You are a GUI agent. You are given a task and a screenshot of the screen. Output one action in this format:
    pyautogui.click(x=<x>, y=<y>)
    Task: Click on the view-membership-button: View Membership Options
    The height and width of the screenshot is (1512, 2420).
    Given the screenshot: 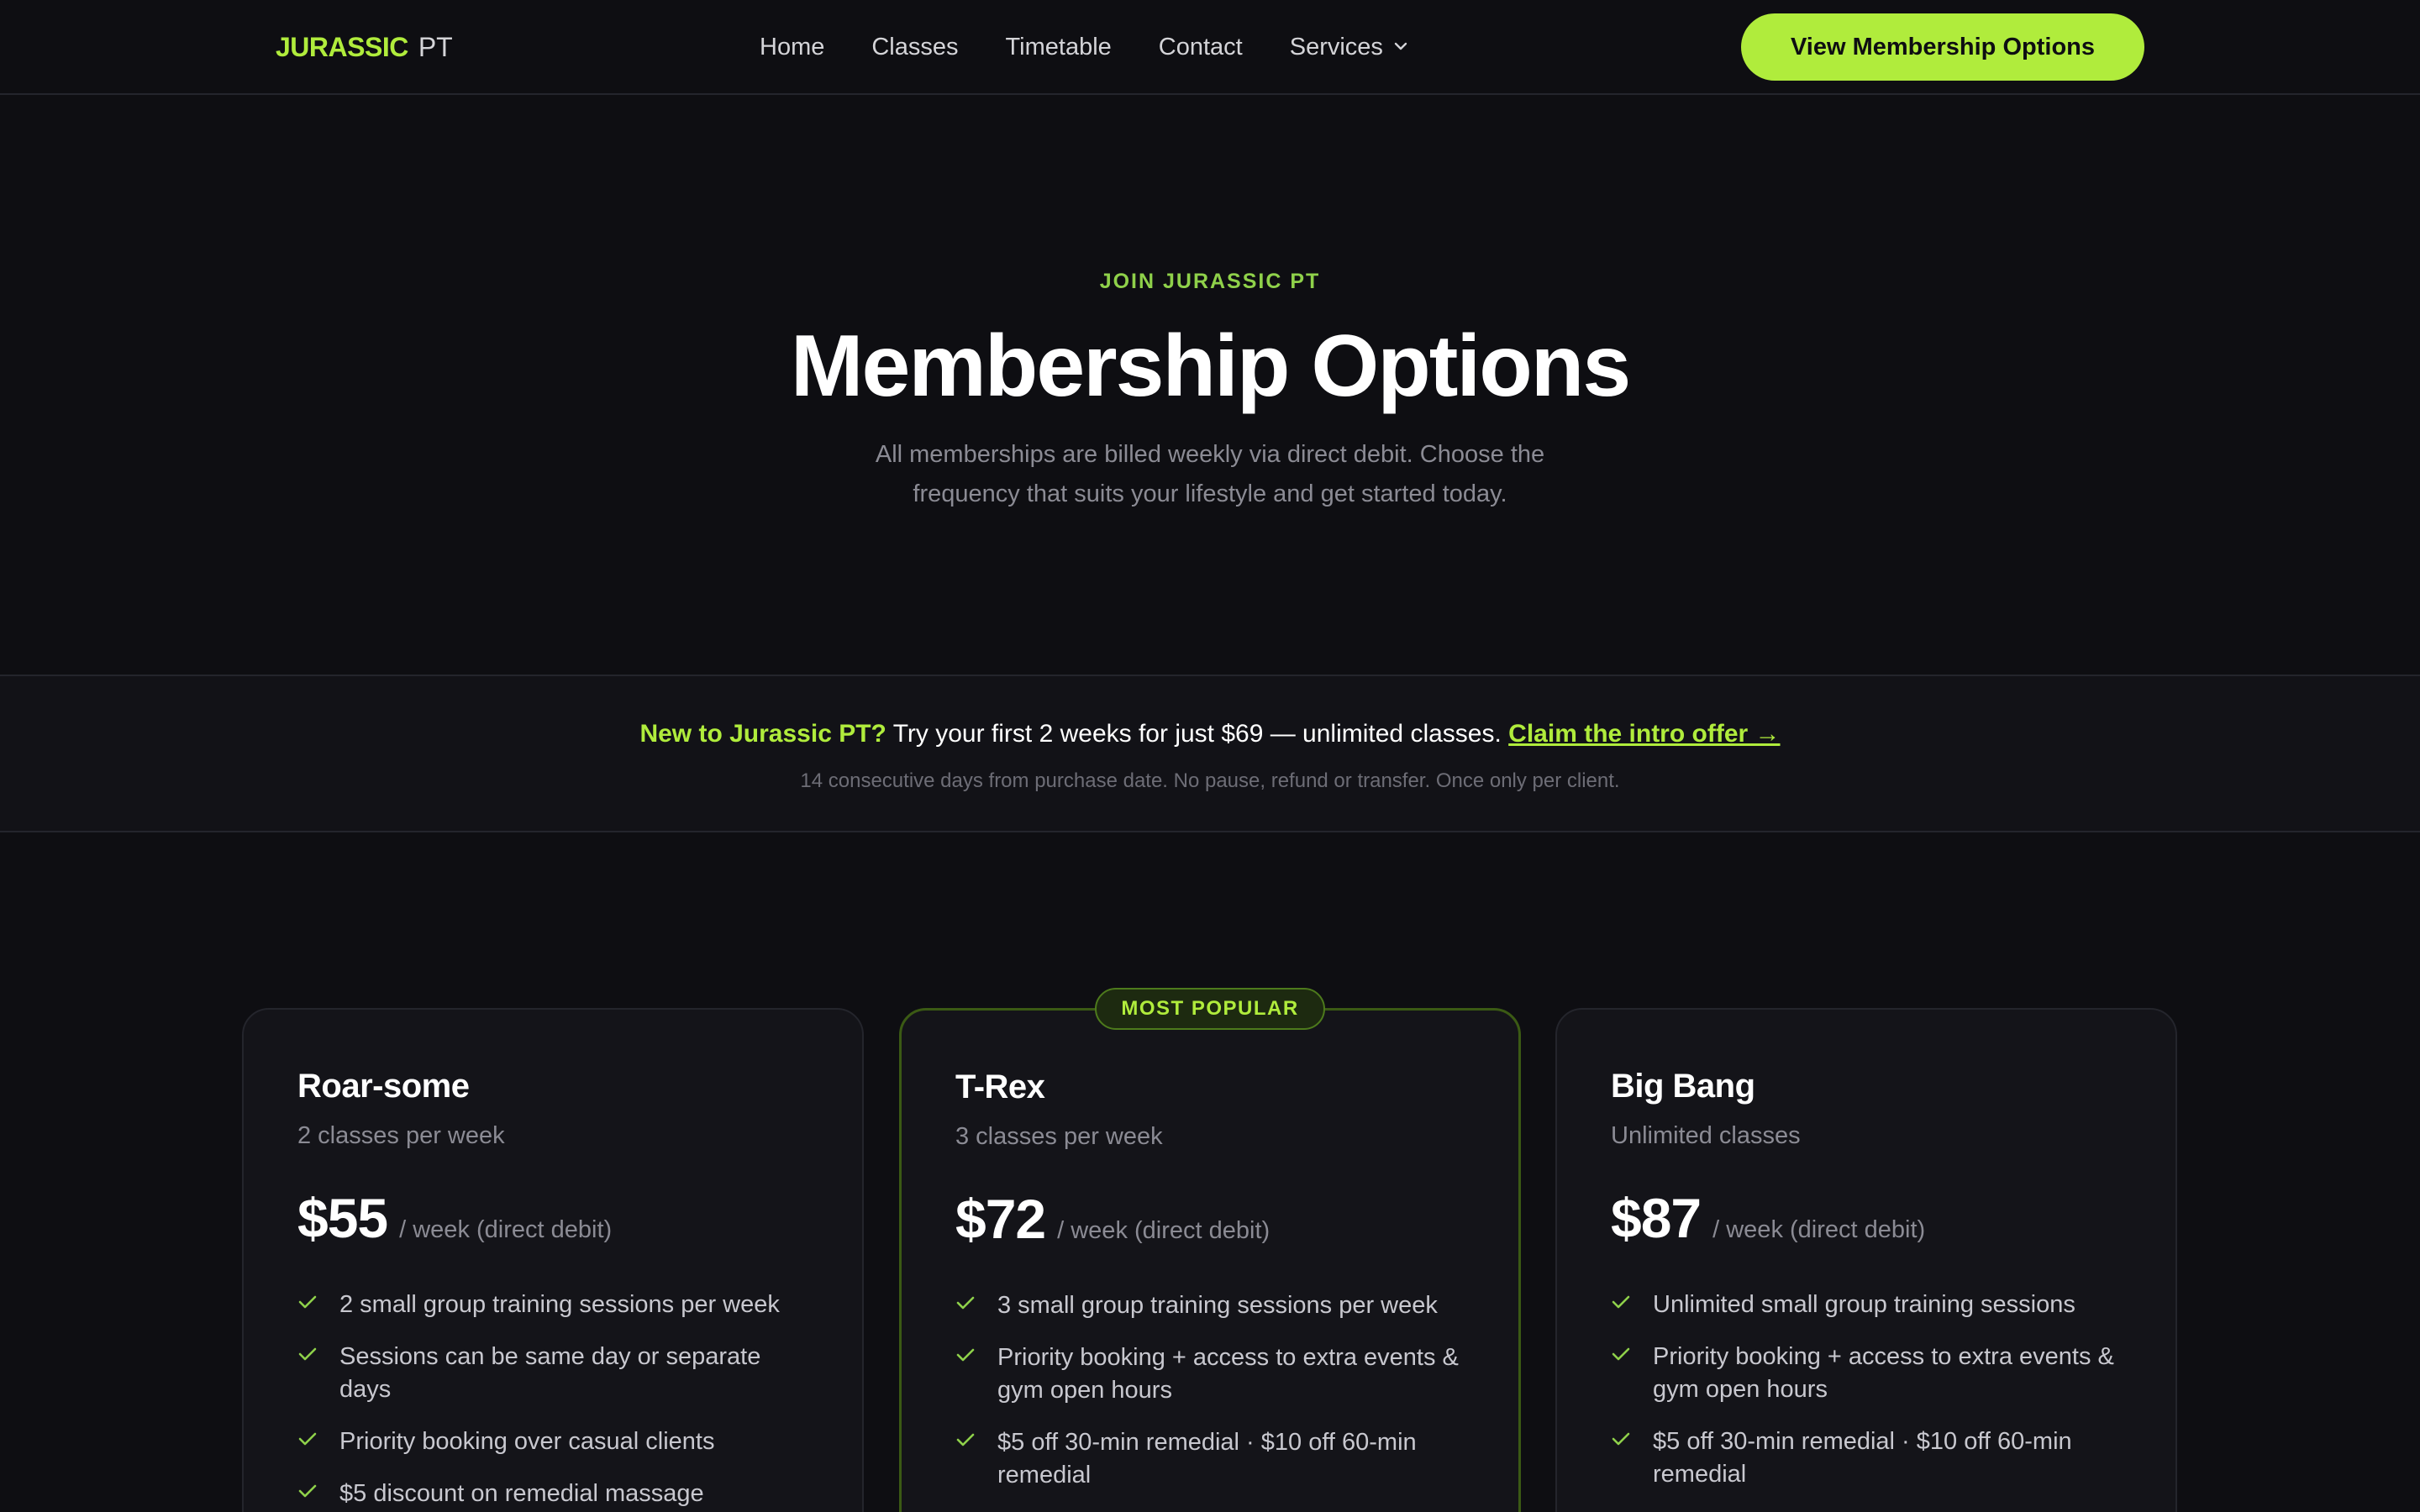 What is the action you would take?
    pyautogui.click(x=1942, y=47)
    